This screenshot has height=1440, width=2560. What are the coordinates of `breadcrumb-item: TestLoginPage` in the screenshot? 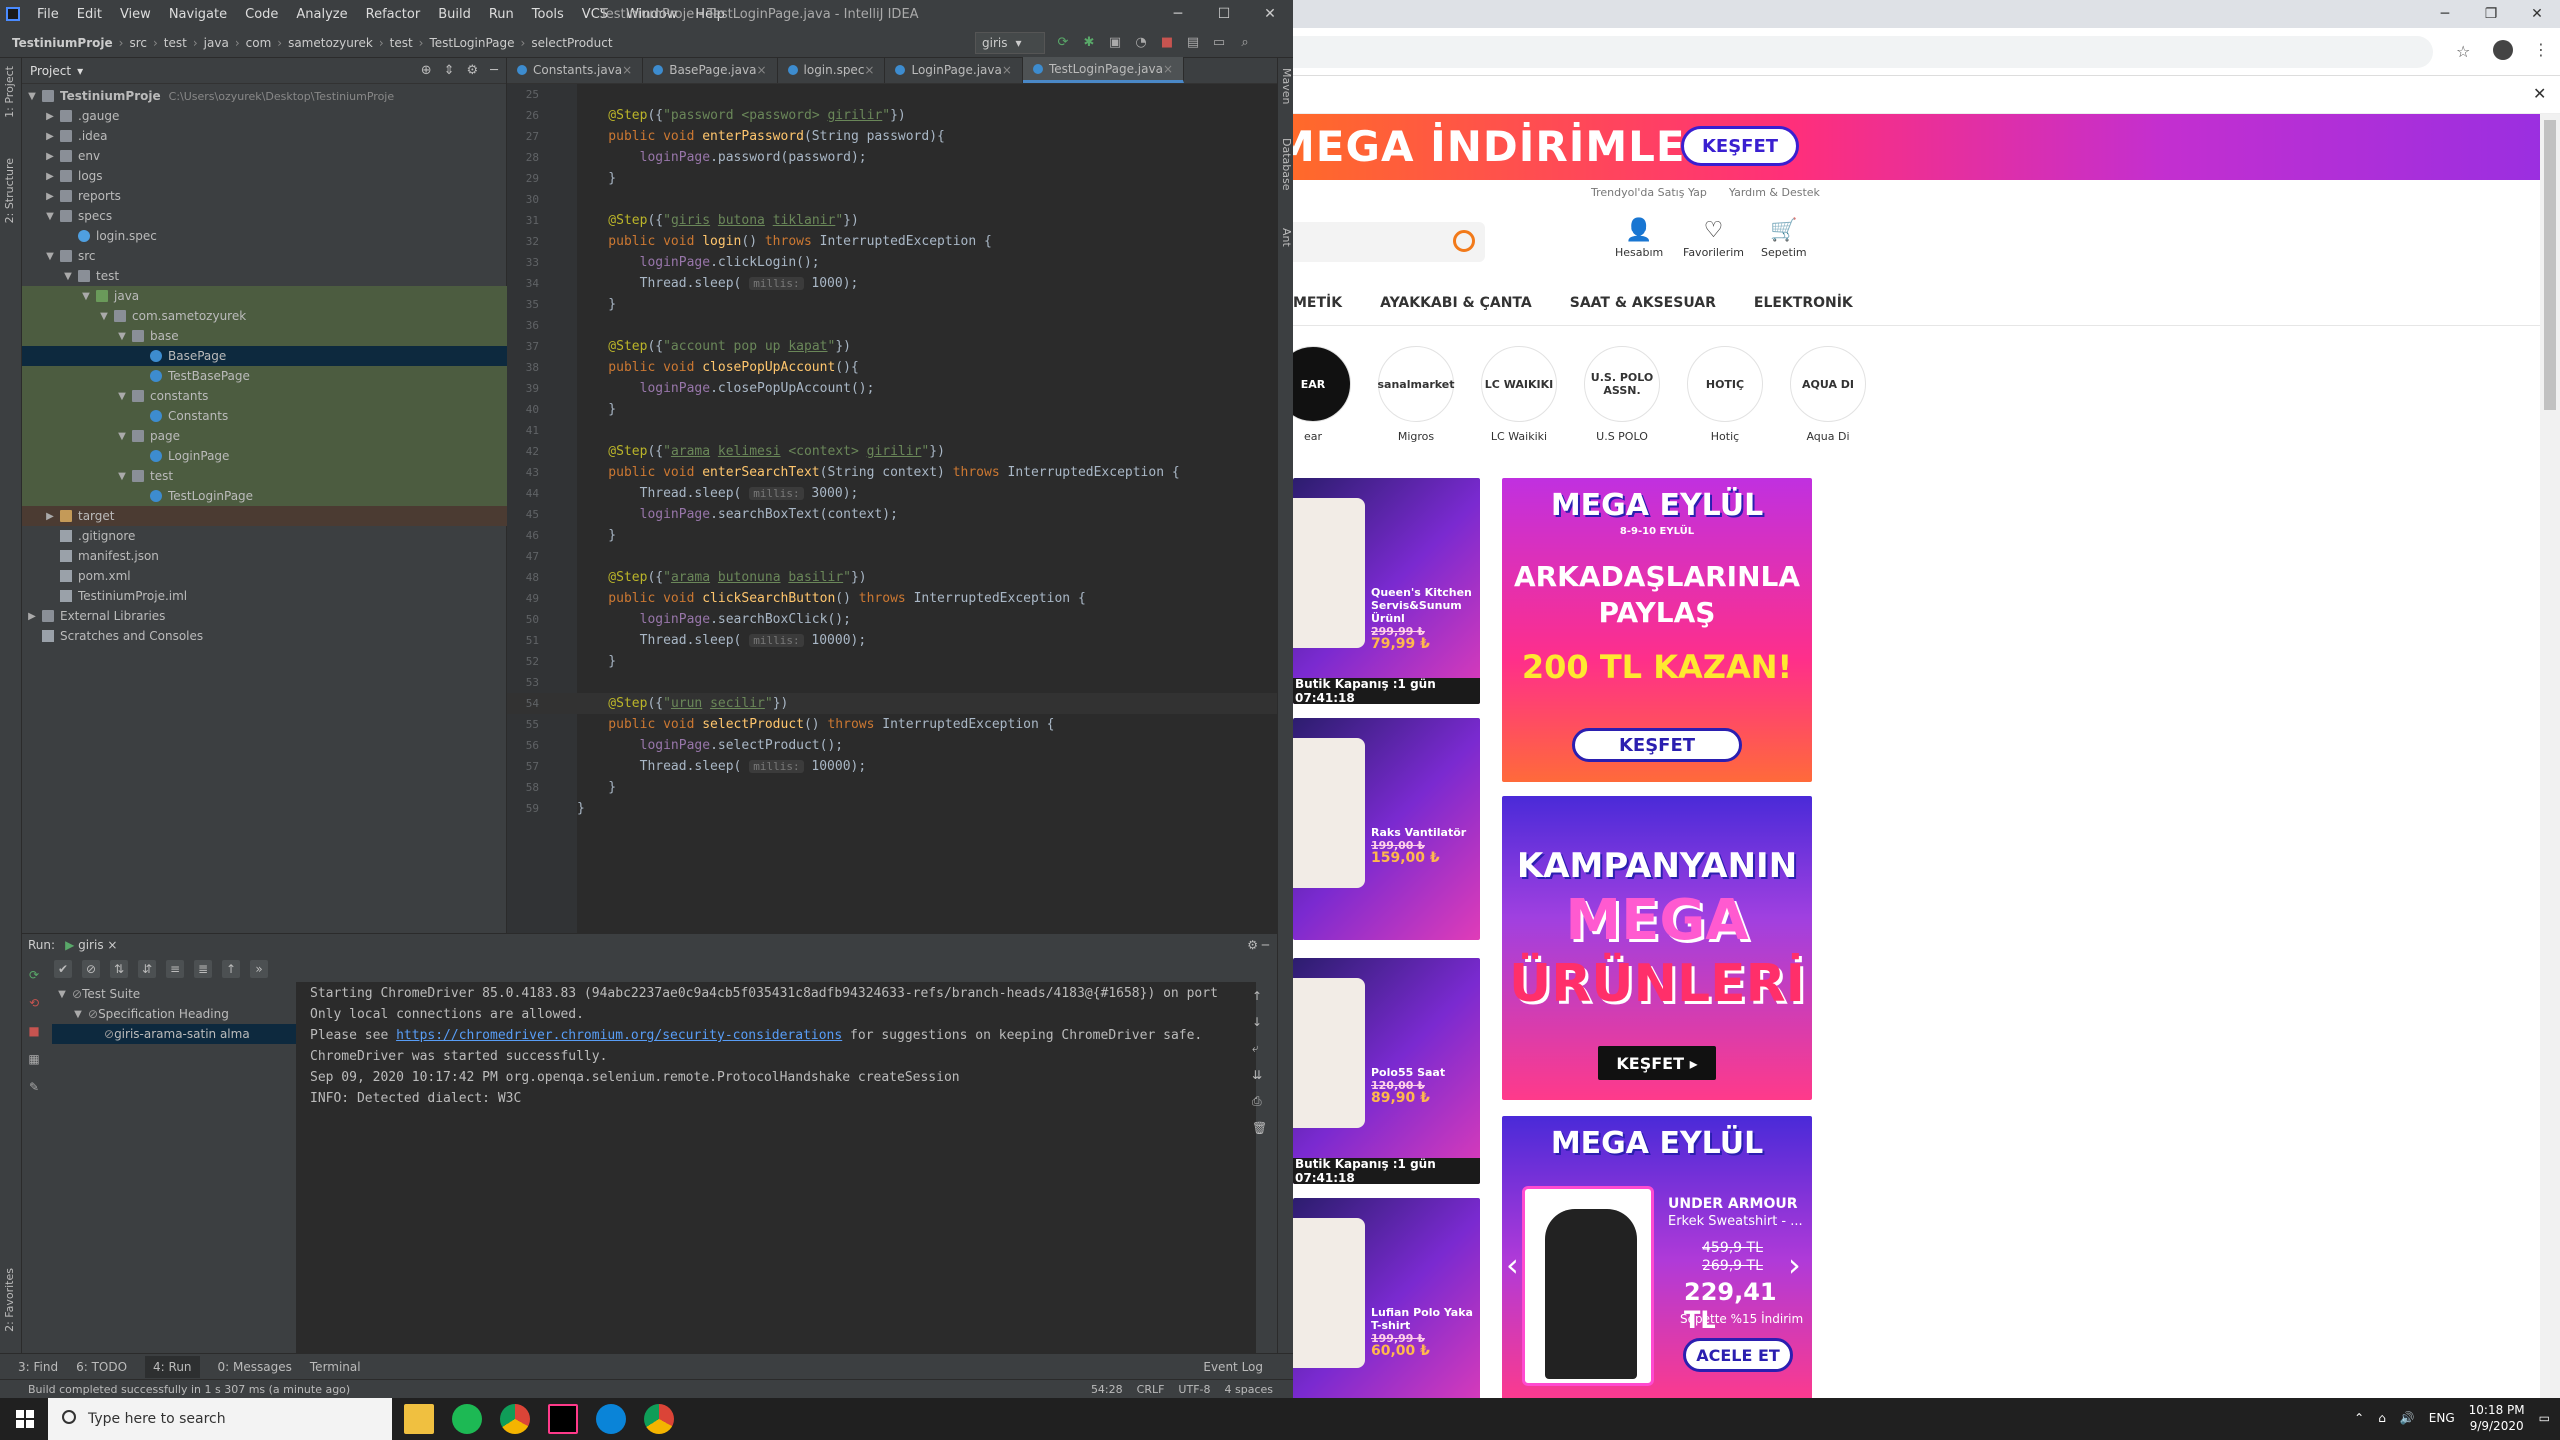 It's located at (471, 43).